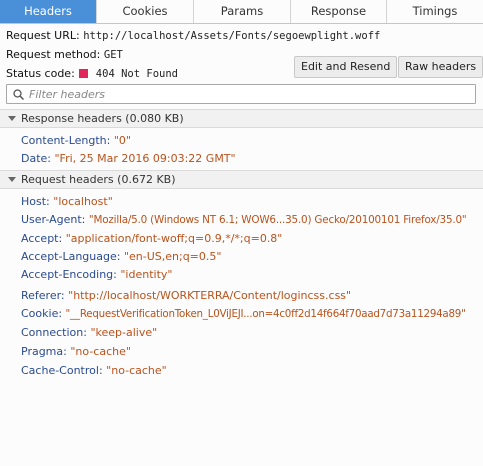  I want to click on header-row: Accept-Encoding: "identity", so click(96, 274).